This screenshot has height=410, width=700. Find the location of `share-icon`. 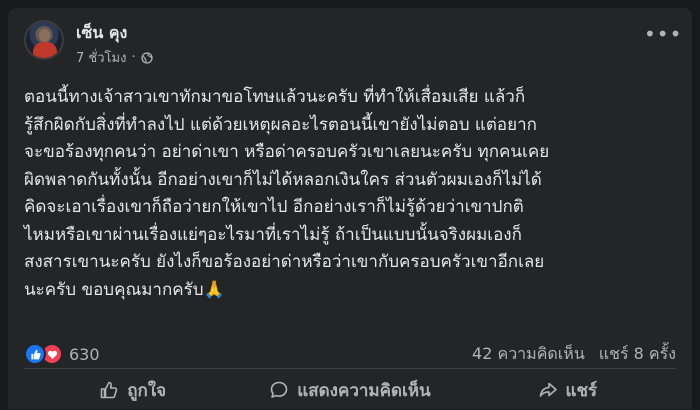

share-icon is located at coordinates (548, 389).